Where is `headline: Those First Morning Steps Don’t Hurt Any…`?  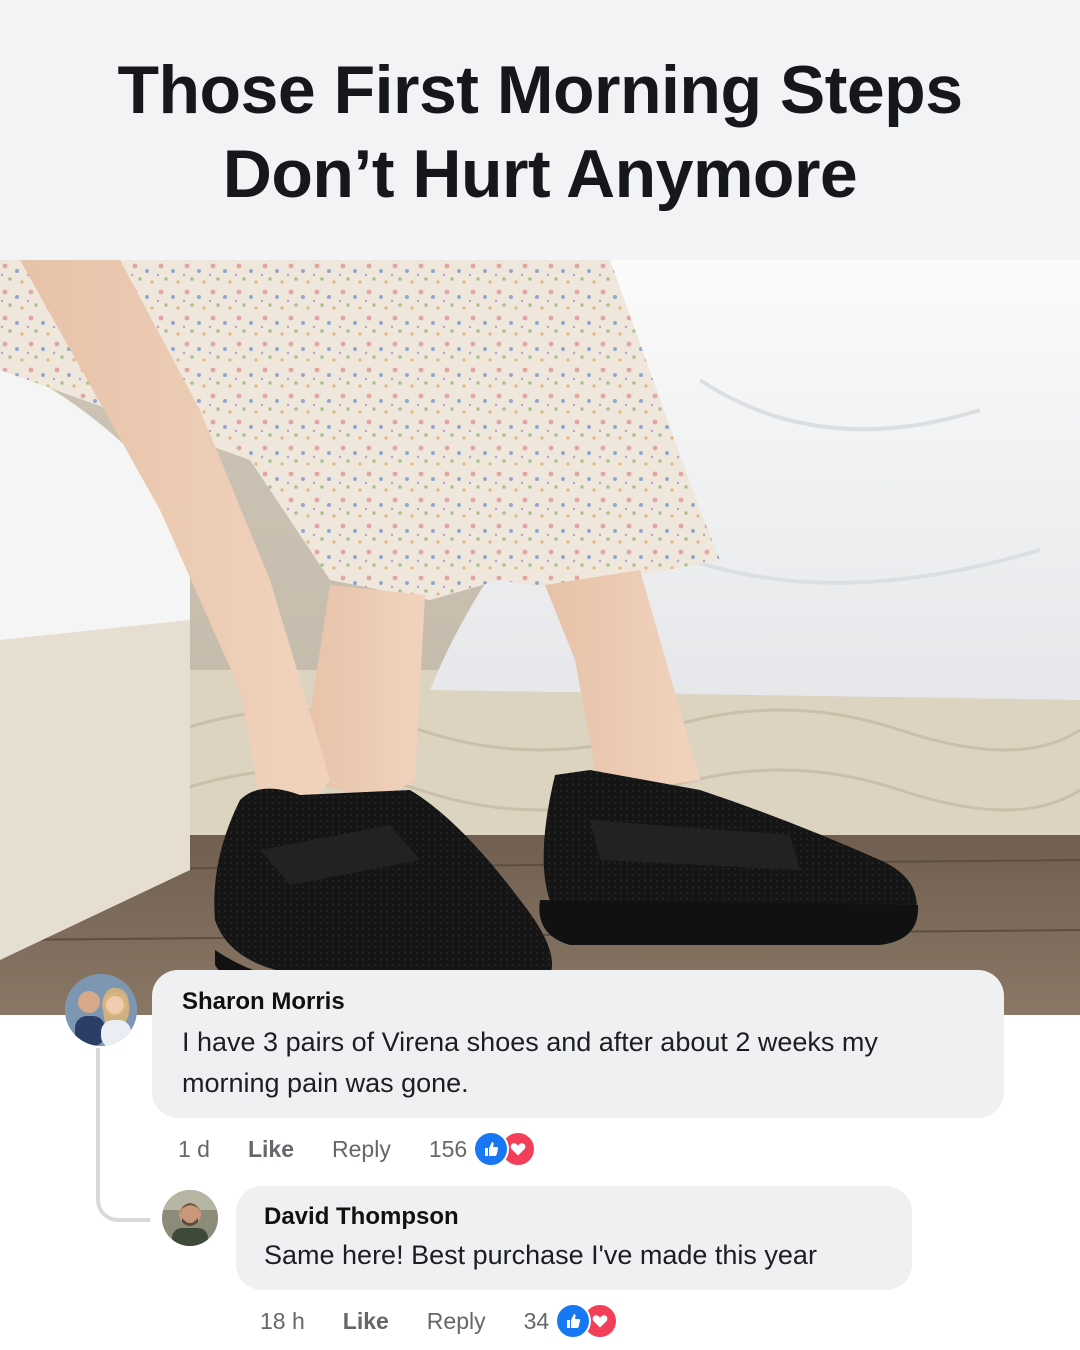 headline: Those First Morning Steps Don’t Hurt Any… is located at coordinates (540, 132).